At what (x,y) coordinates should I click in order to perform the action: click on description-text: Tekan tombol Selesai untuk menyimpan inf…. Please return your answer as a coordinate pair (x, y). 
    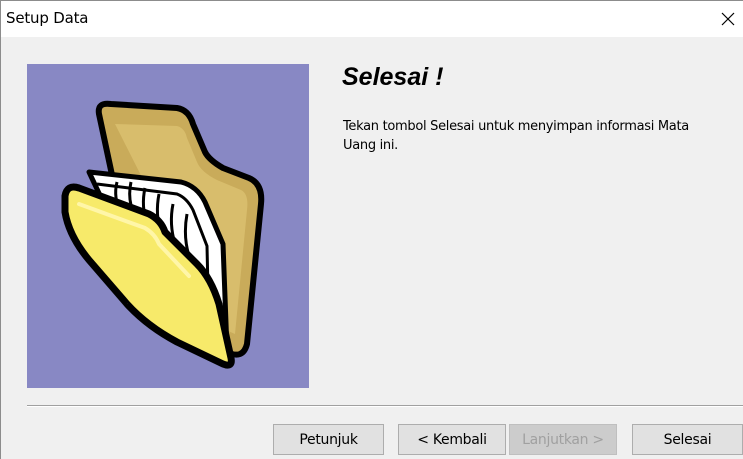
    Looking at the image, I should click on (516, 136).